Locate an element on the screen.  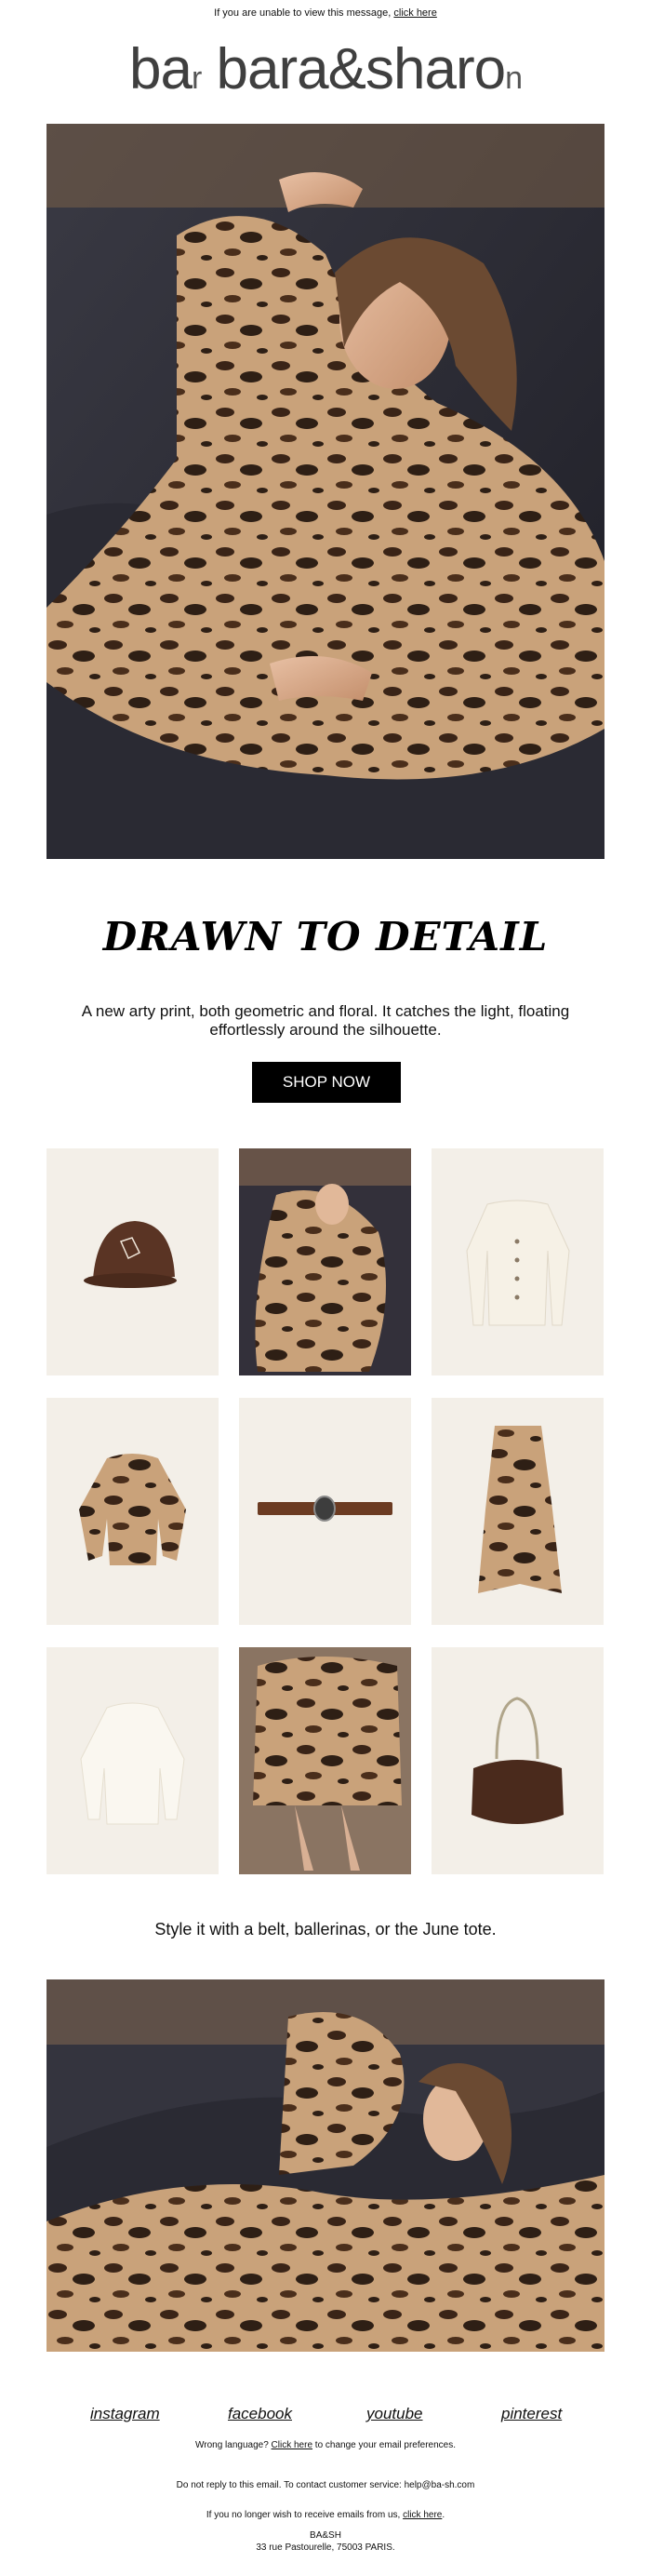
product-print-blouse is located at coordinates (132, 1511).